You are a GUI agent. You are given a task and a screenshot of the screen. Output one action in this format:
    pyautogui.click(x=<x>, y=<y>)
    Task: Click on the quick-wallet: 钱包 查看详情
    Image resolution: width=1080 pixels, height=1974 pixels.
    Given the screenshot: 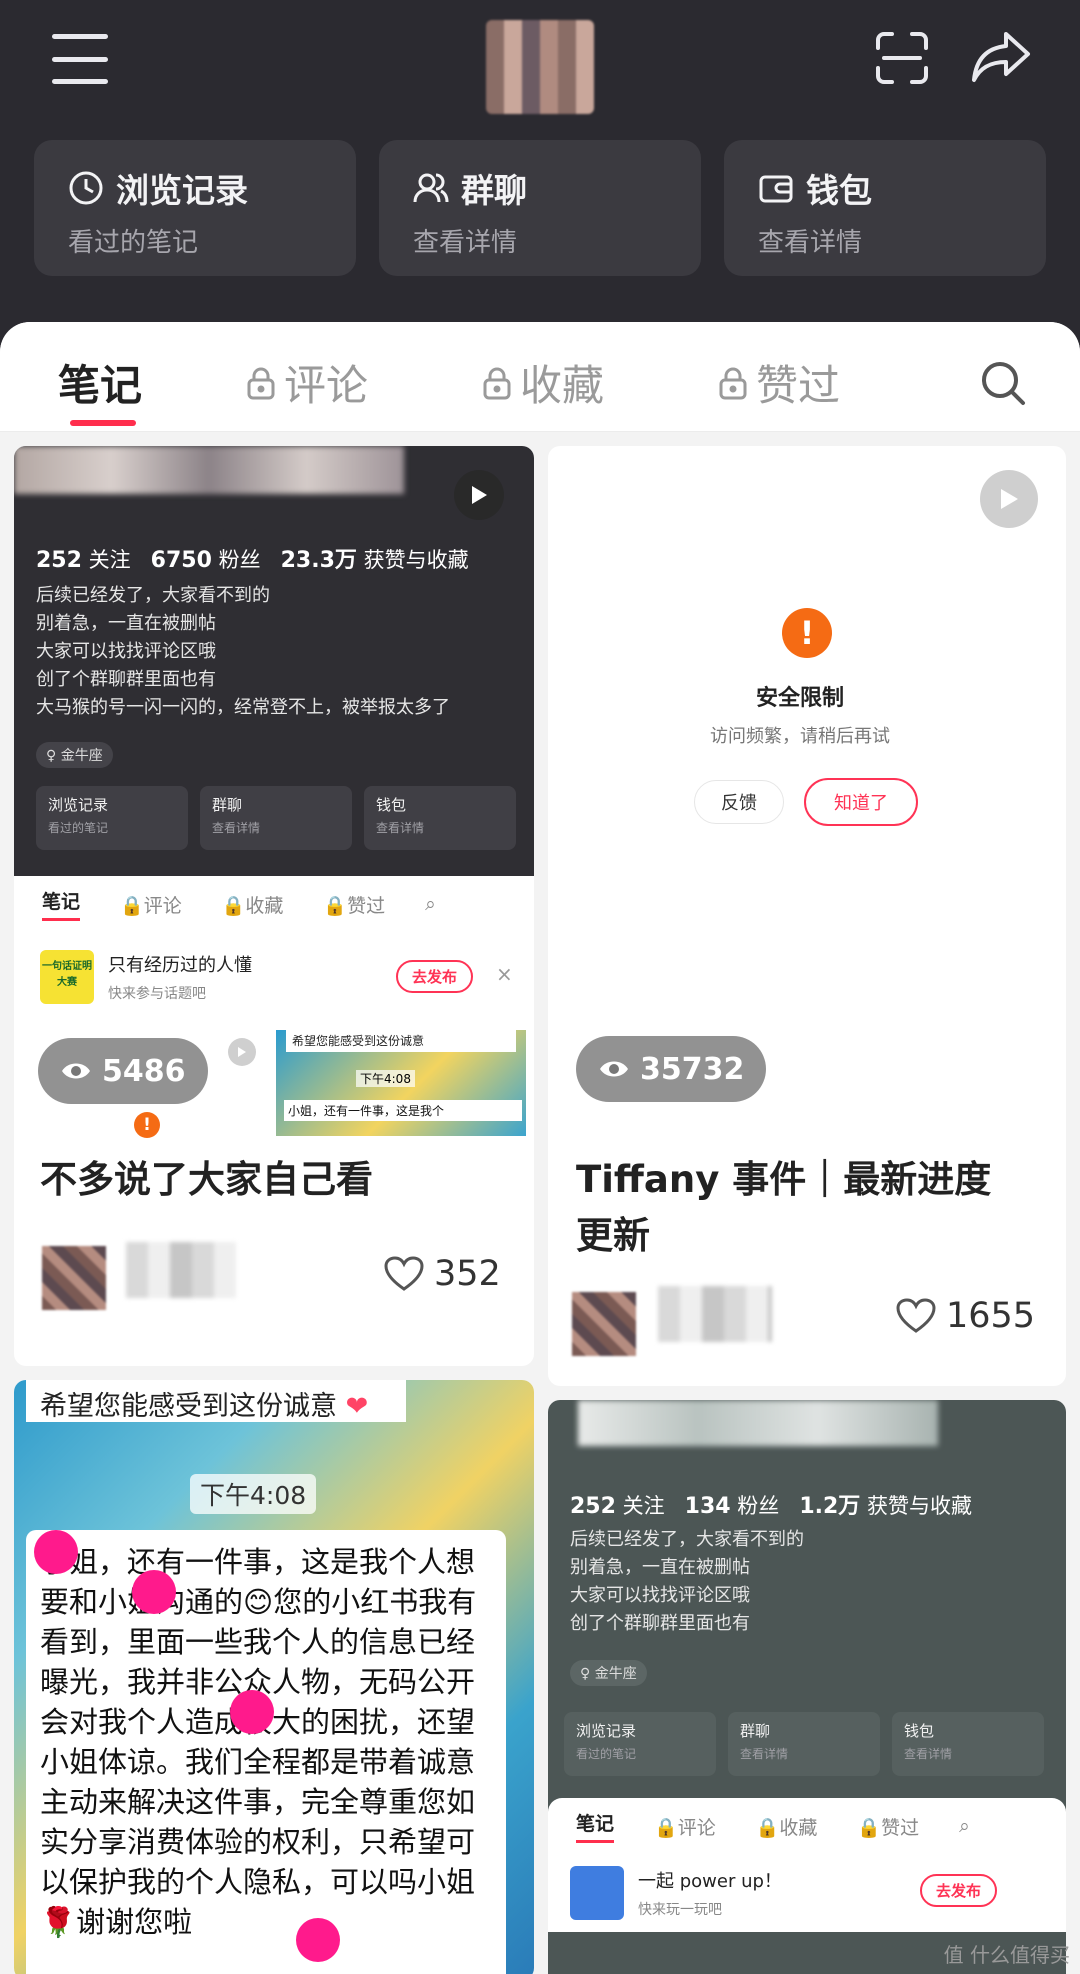 What is the action you would take?
    pyautogui.click(x=885, y=208)
    